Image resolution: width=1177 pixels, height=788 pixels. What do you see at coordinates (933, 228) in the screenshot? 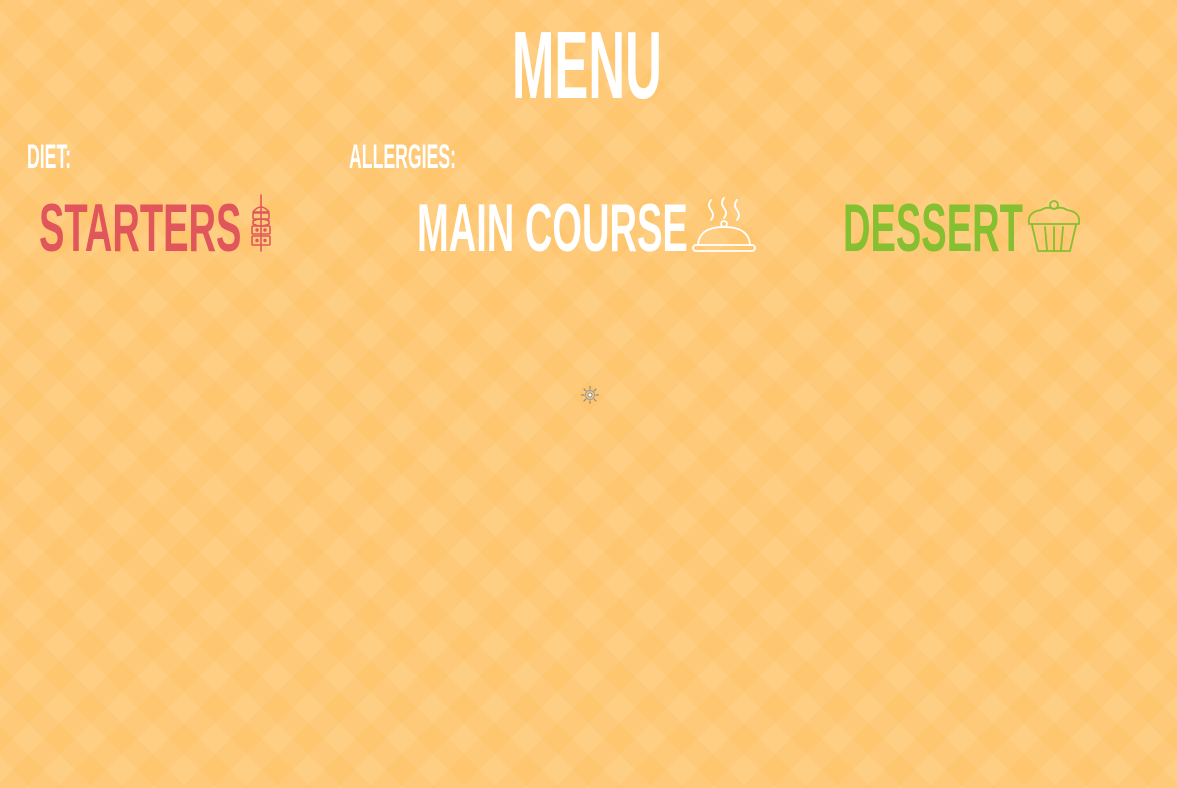
I see `category-dessert-label: DESSERT` at bounding box center [933, 228].